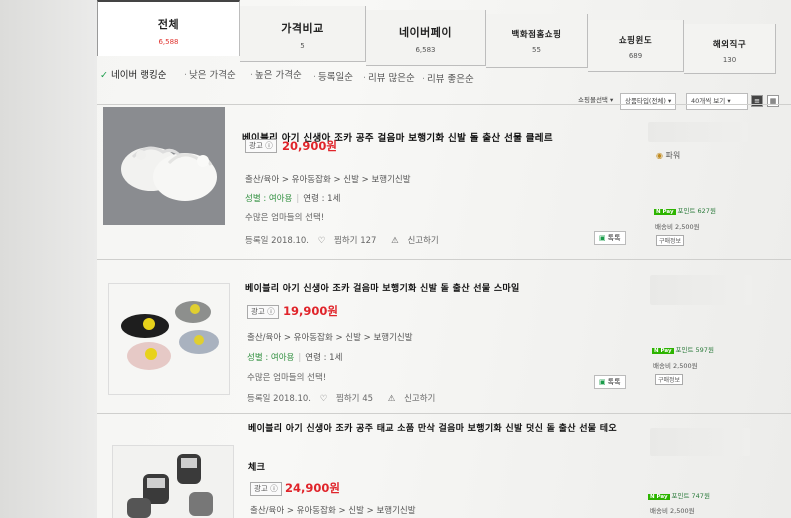  Describe the element at coordinates (309, 146) in the screenshot. I see `product-price: 20,900원` at that location.